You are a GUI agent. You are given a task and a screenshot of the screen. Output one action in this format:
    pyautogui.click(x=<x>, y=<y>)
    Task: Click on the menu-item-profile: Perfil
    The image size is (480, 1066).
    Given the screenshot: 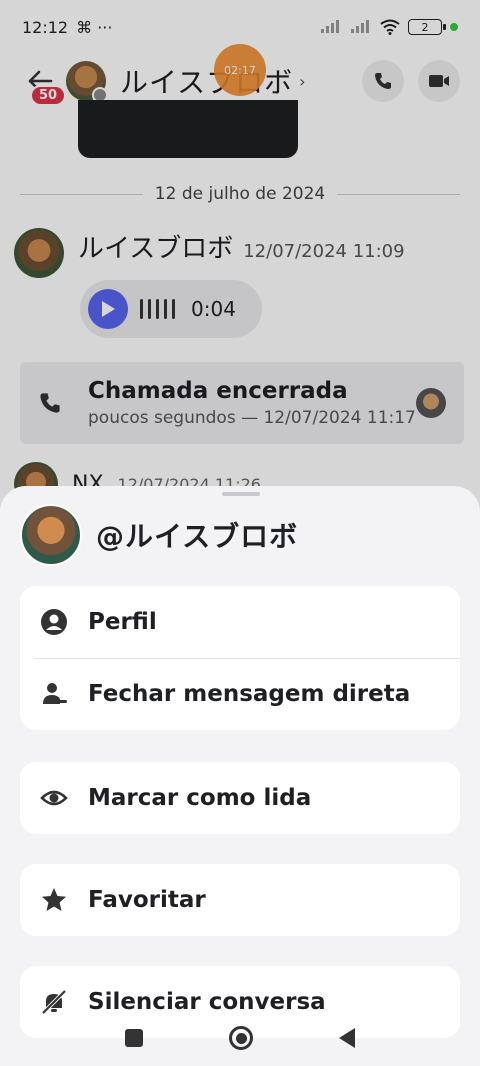 What is the action you would take?
    pyautogui.click(x=240, y=622)
    